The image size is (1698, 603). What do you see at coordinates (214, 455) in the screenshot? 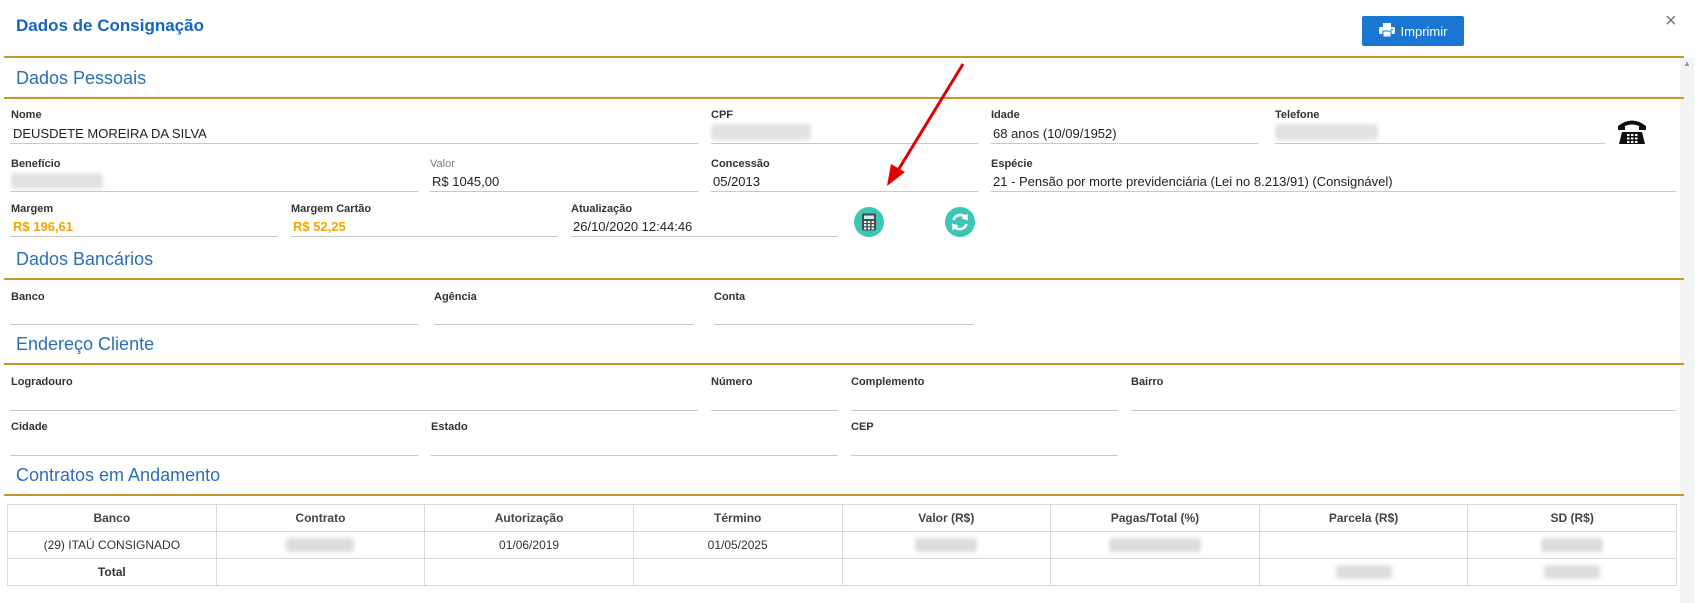
I see `cidade-field` at bounding box center [214, 455].